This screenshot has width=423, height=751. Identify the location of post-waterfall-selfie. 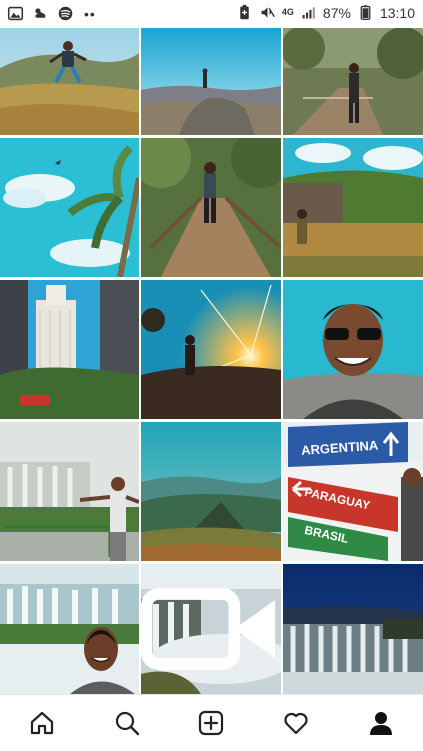
(69, 629).